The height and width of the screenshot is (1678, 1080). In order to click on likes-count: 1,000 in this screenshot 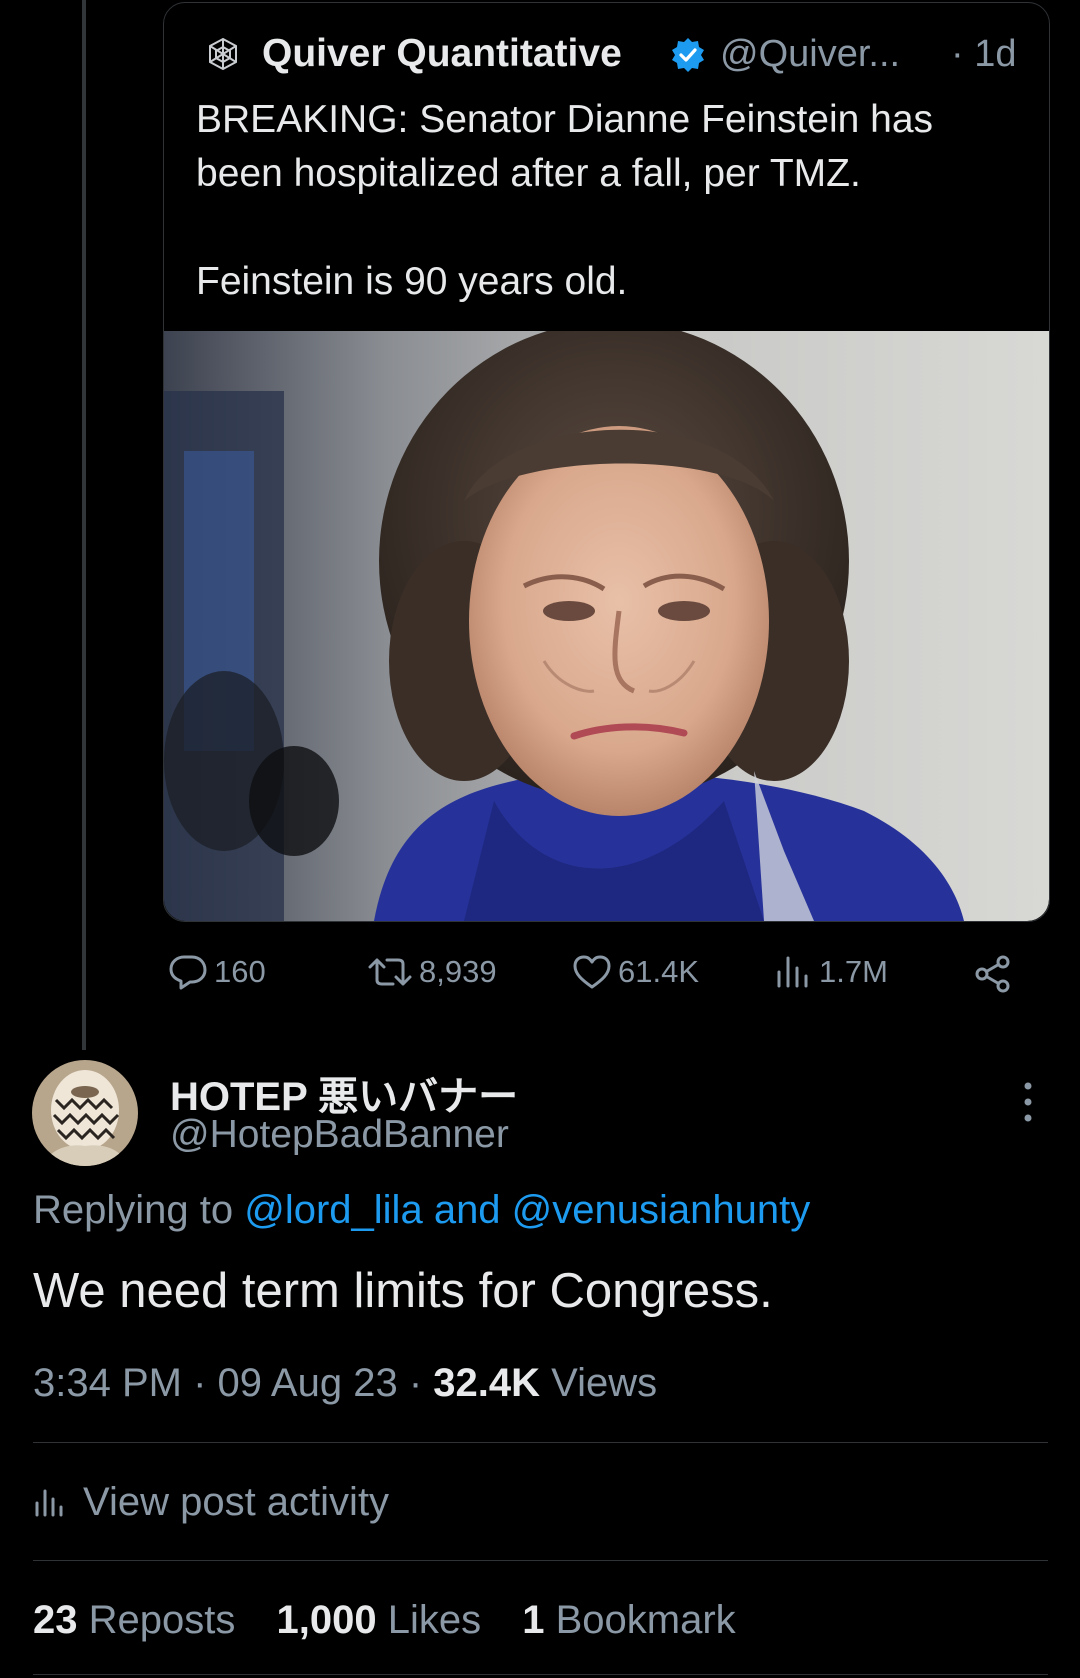, I will do `click(326, 1620)`.